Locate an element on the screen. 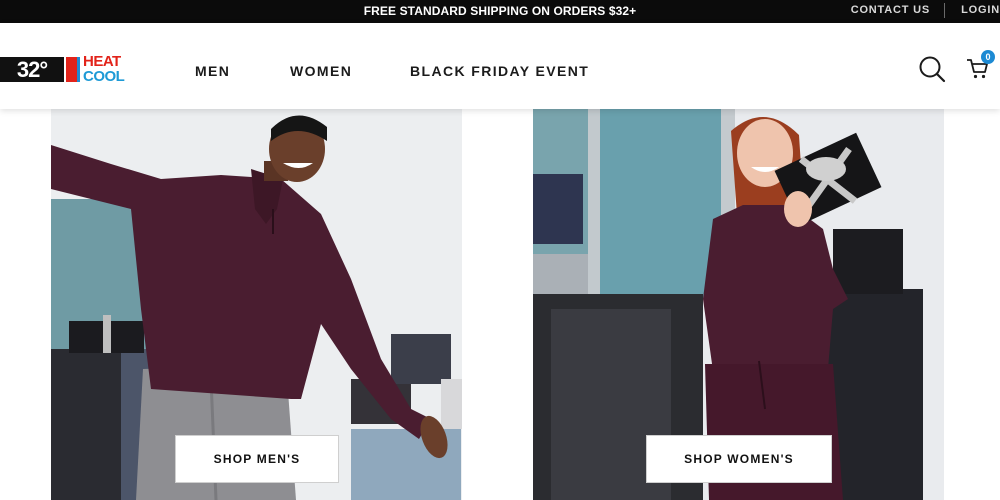 This screenshot has width=1000, height=500. utility-divider is located at coordinates (944, 10).